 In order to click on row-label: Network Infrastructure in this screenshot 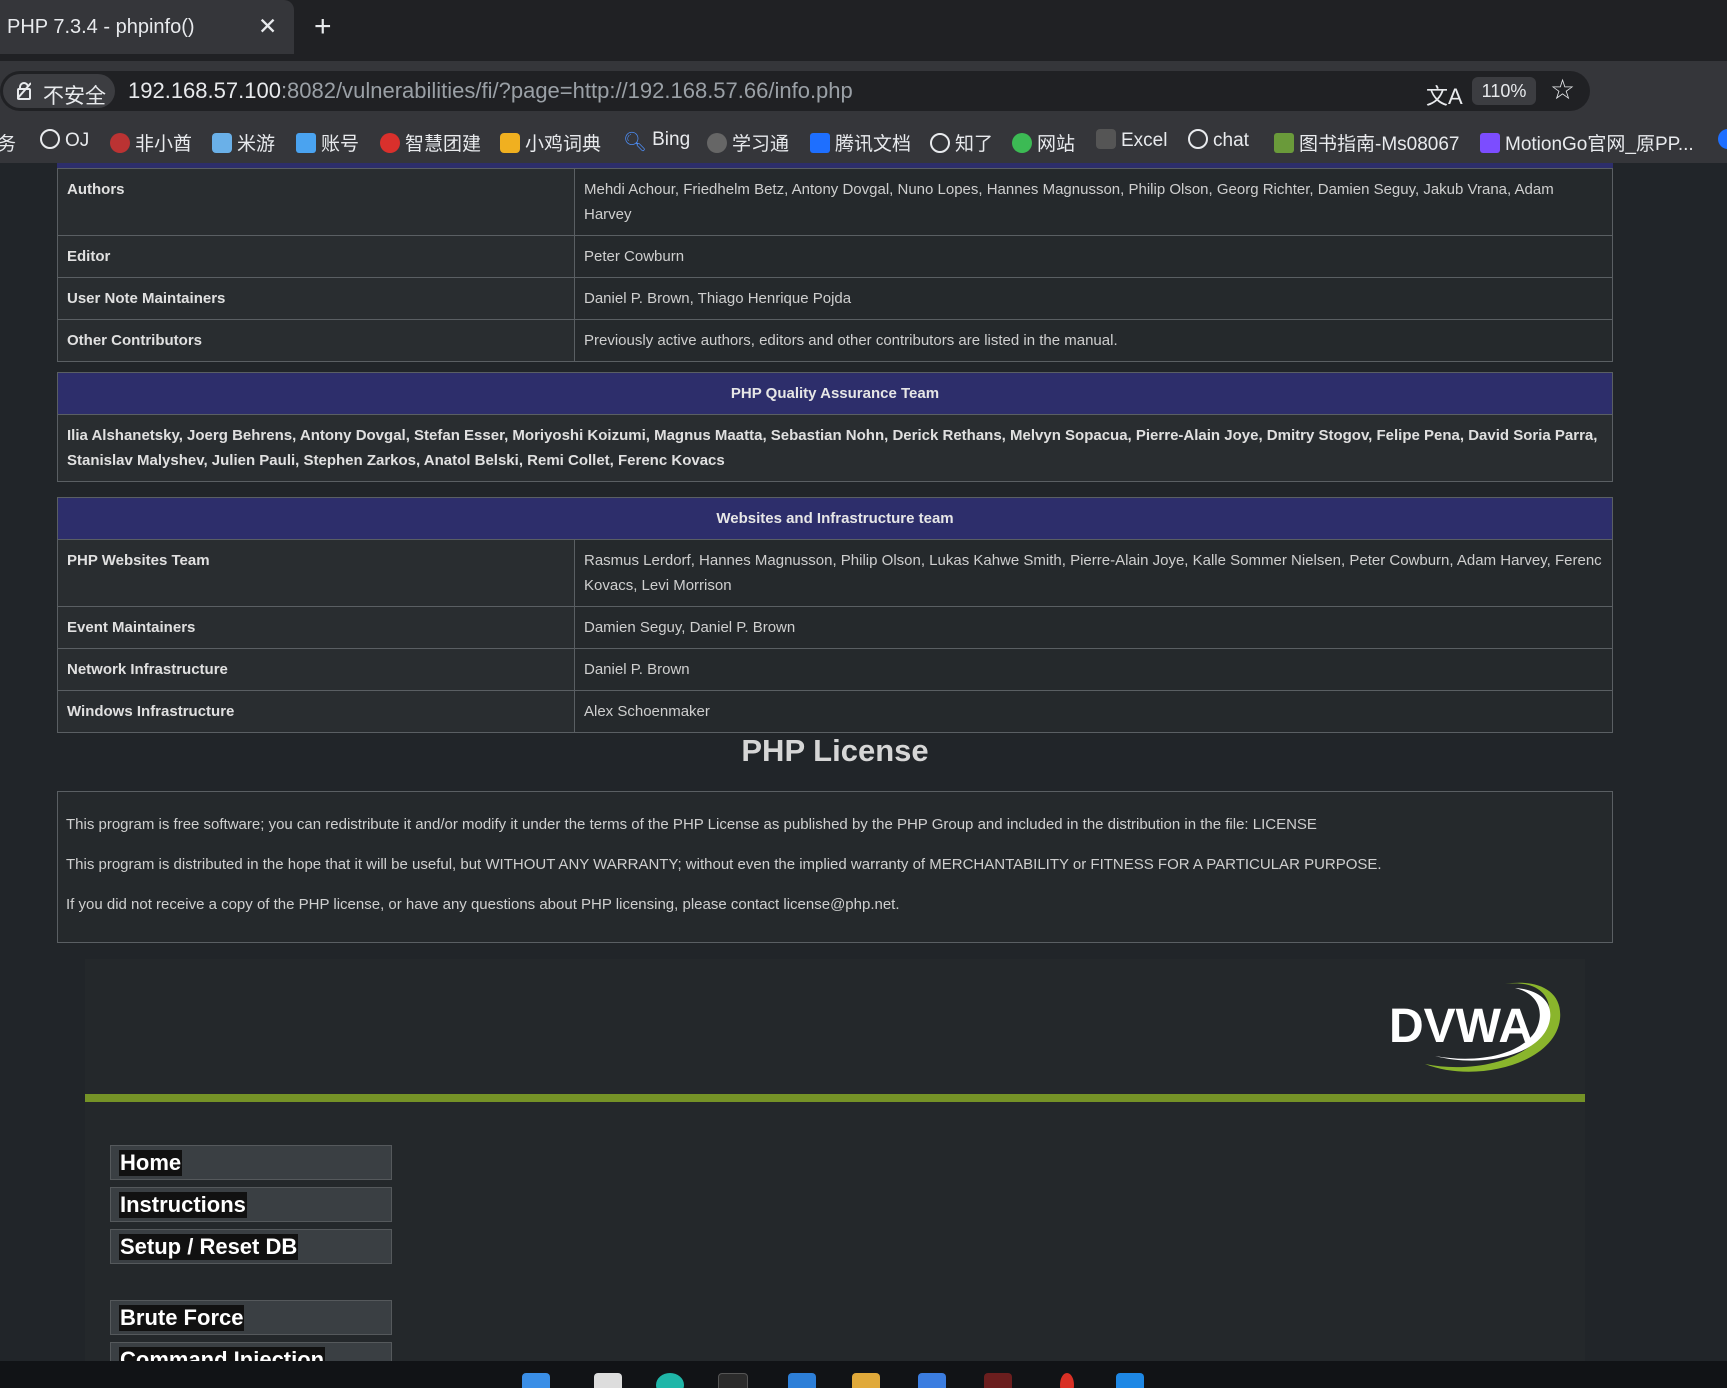, I will do `click(316, 669)`.